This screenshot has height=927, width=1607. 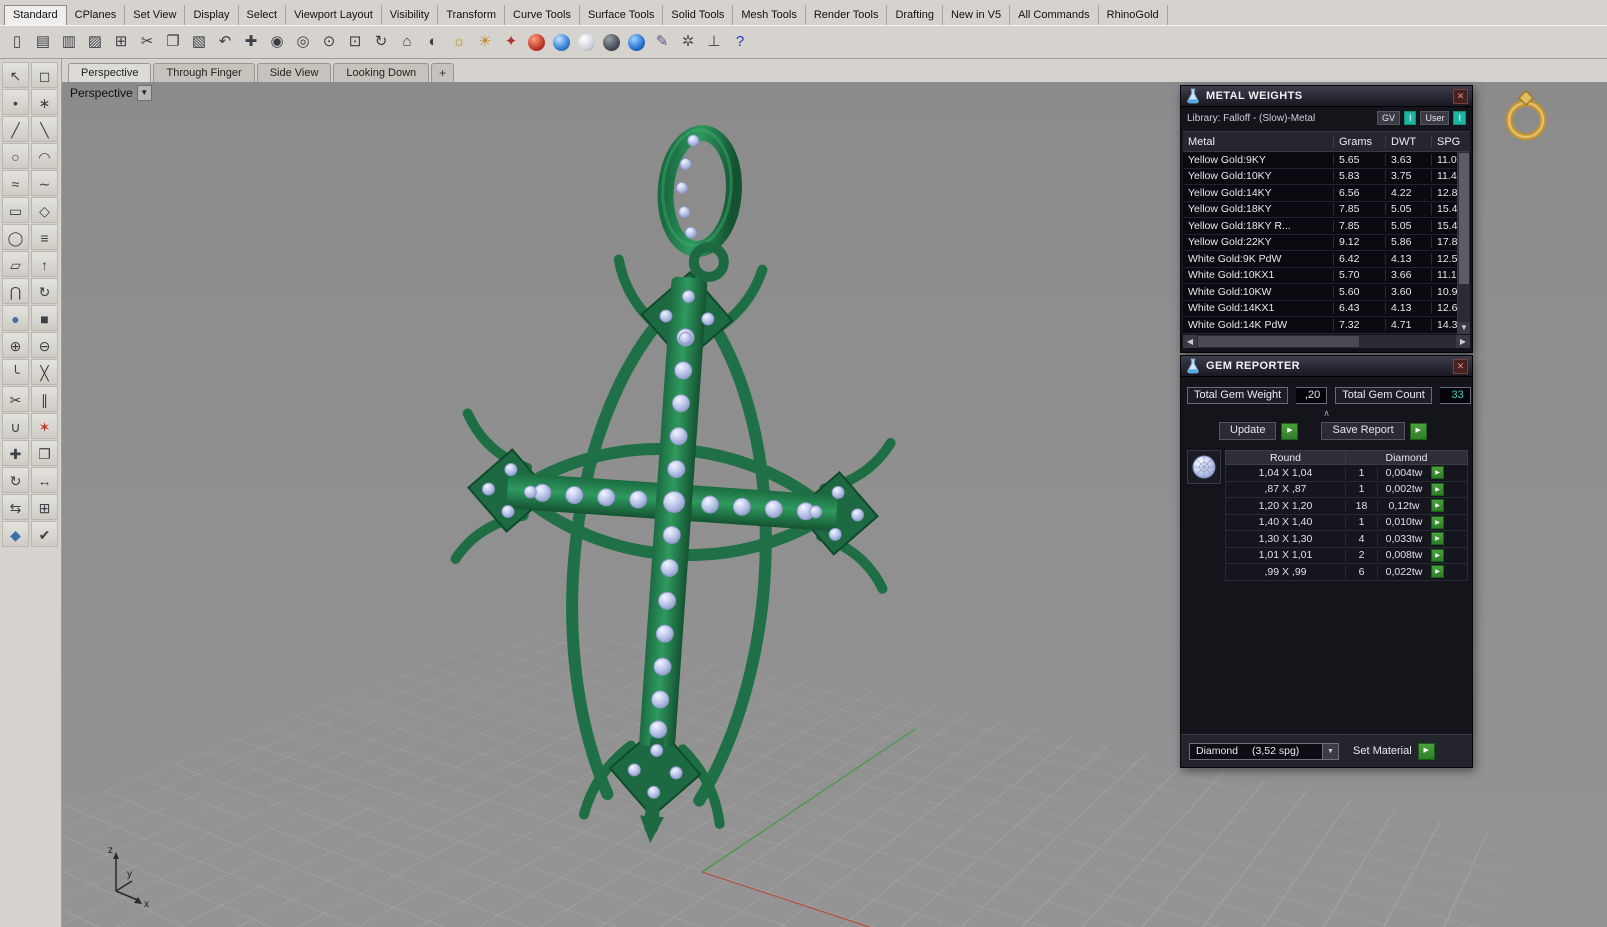 What do you see at coordinates (1346, 539) in the screenshot?
I see `gem-row: 1,30 X 1,30 4 0,033tw ▶` at bounding box center [1346, 539].